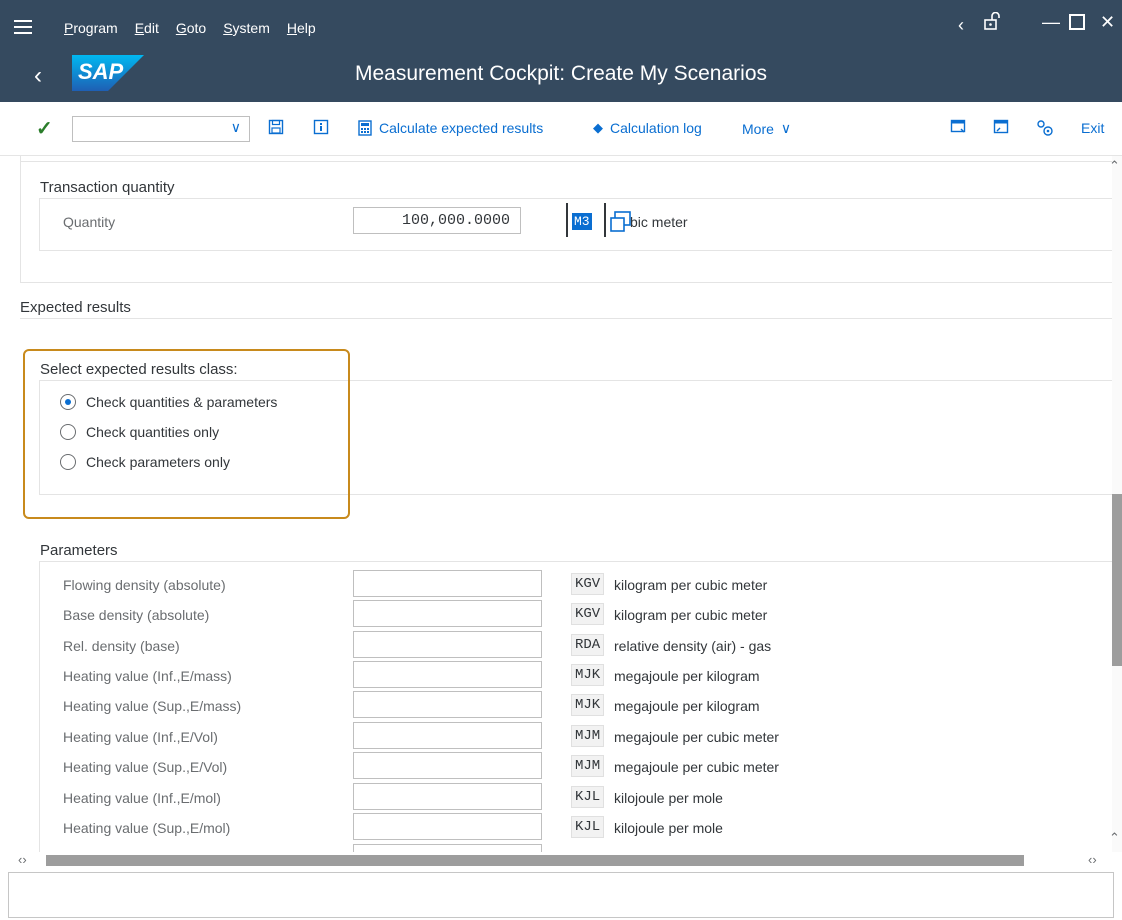 The height and width of the screenshot is (920, 1122). Describe the element at coordinates (301, 28) in the screenshot. I see `menu-help: Help` at that location.